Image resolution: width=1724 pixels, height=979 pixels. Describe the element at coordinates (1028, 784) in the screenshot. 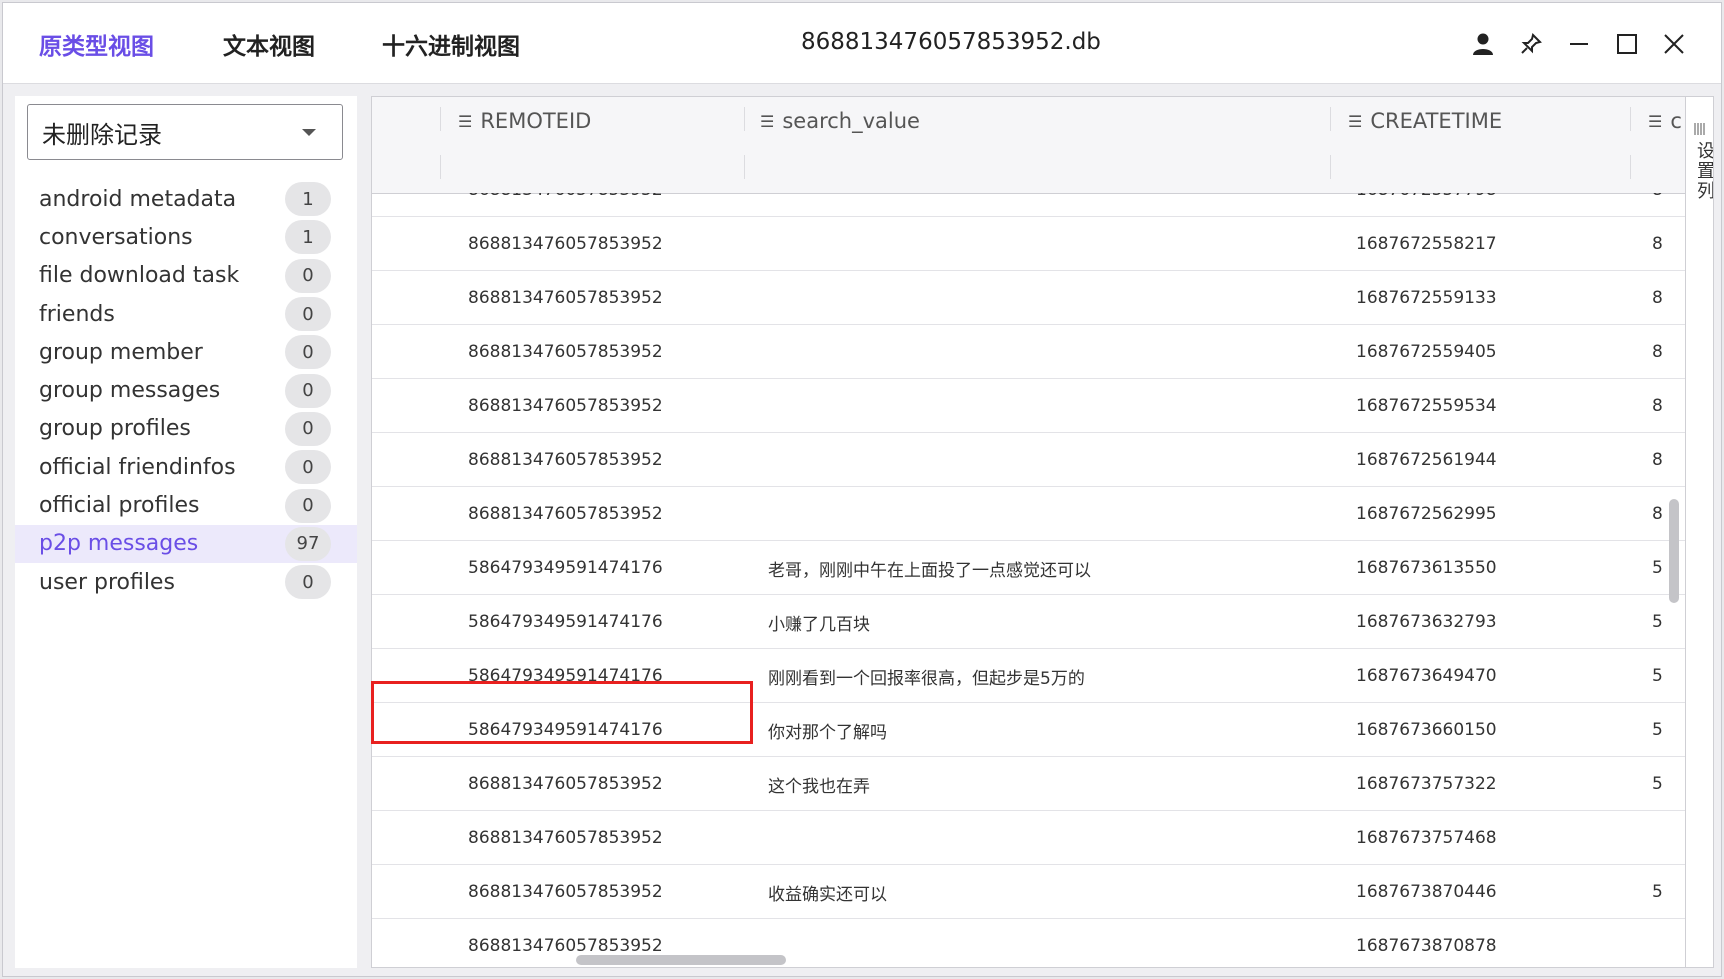

I see `table-row: 868813476057853952 这个我也在弄 1687673757322 5` at that location.